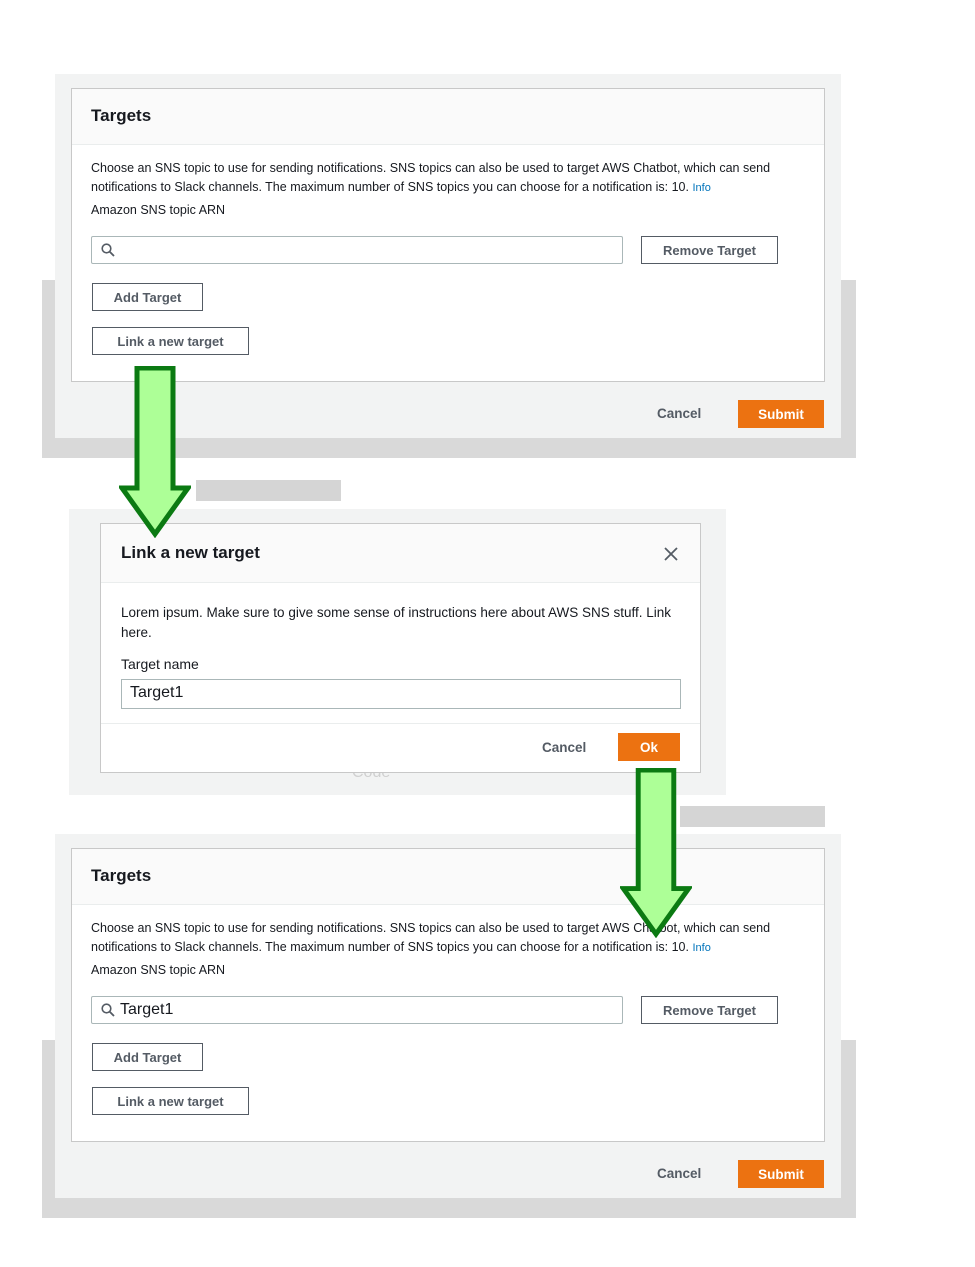 This screenshot has width=975, height=1267. What do you see at coordinates (448, 877) in the screenshot?
I see `panel2-title: Targets` at bounding box center [448, 877].